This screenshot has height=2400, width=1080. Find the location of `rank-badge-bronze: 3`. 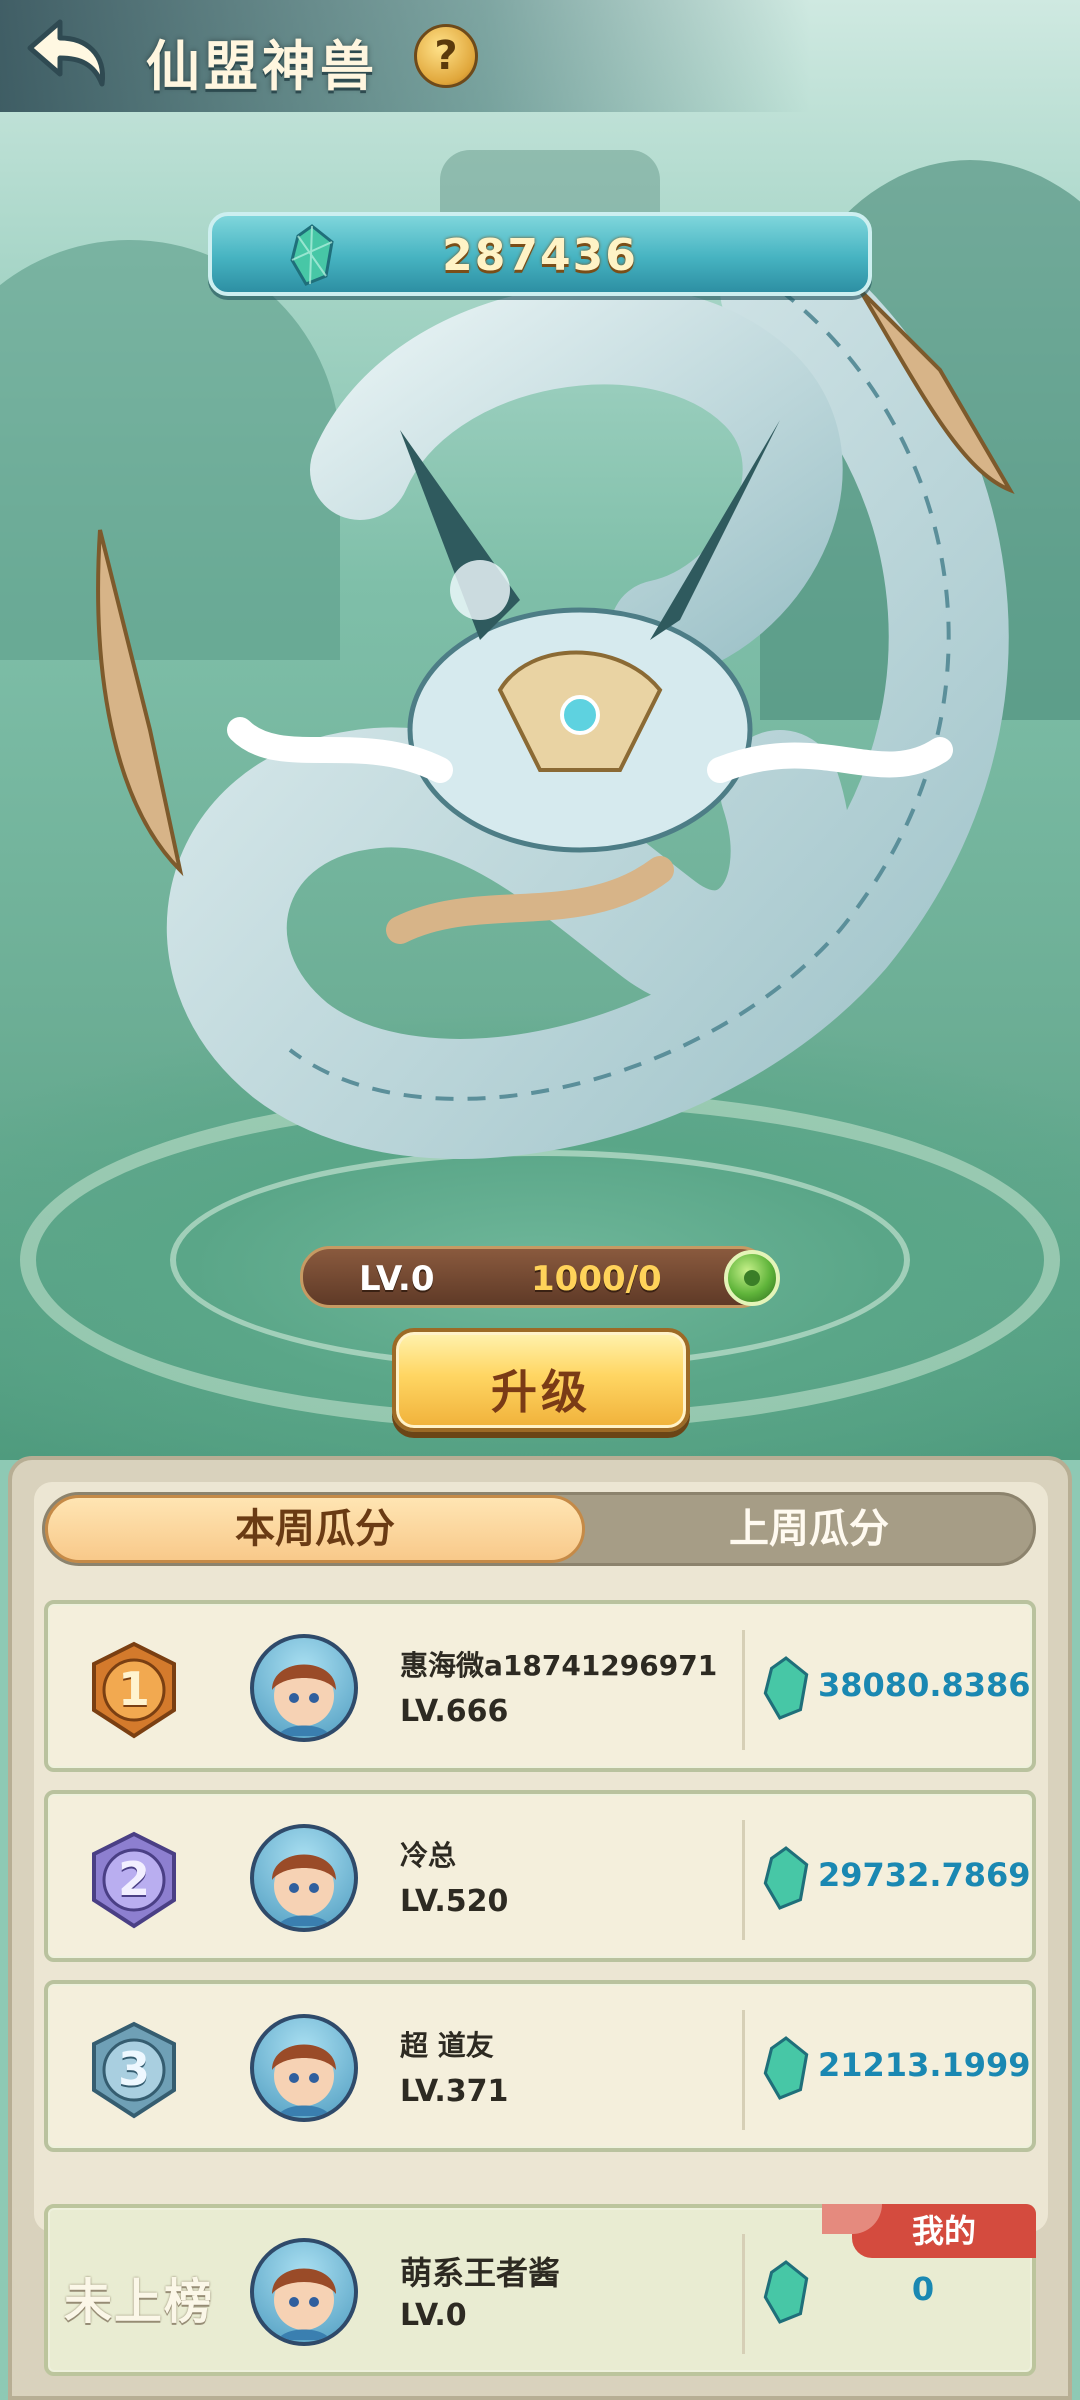

rank-badge-bronze: 3 is located at coordinates (134, 2070).